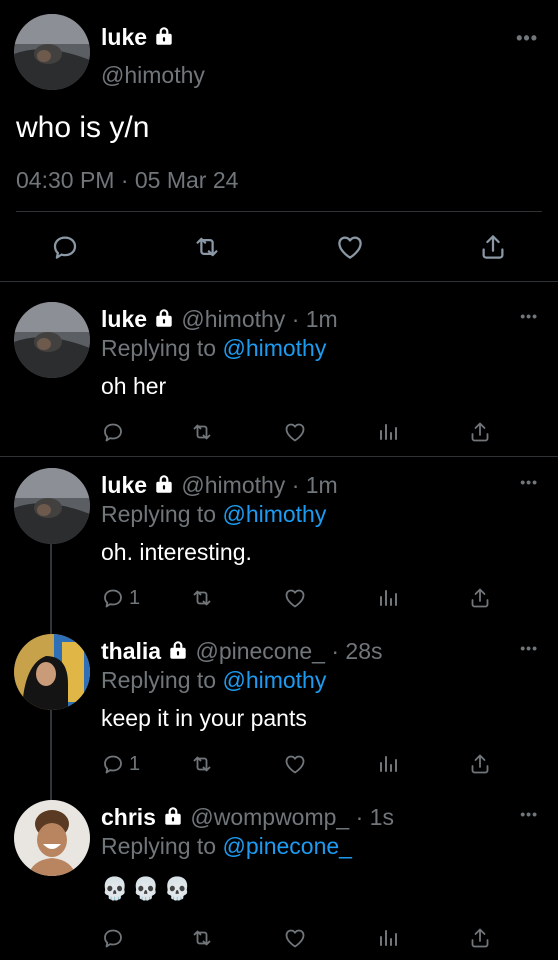  I want to click on time: · 1s, so click(374, 817).